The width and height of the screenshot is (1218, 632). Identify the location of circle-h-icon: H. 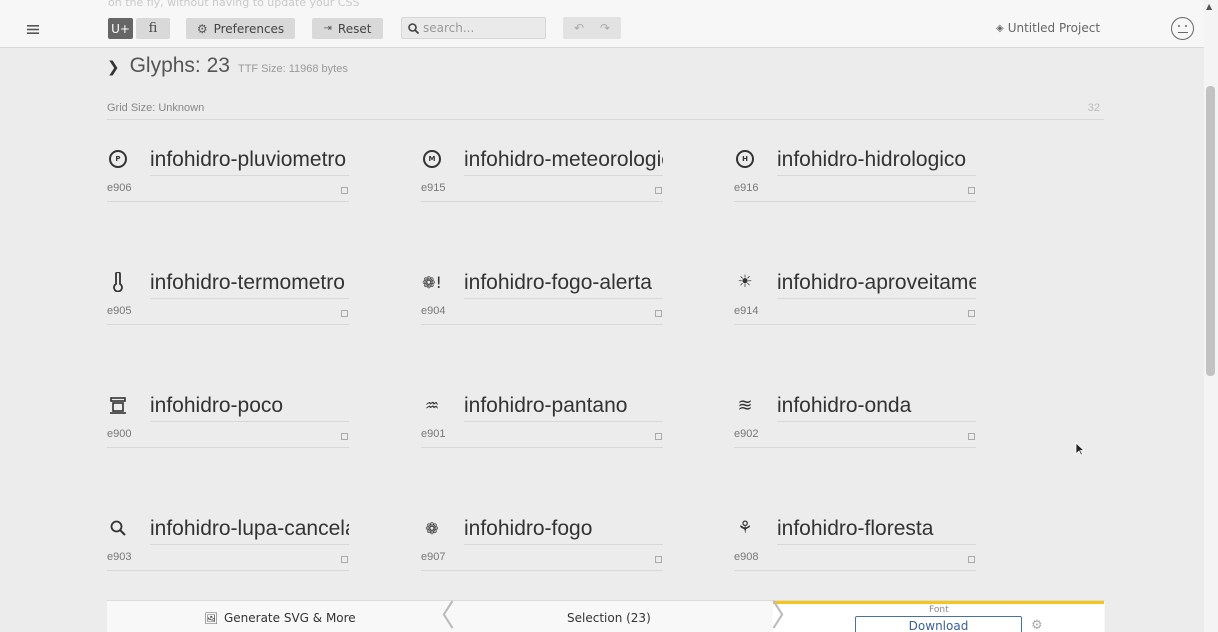
(745, 159).